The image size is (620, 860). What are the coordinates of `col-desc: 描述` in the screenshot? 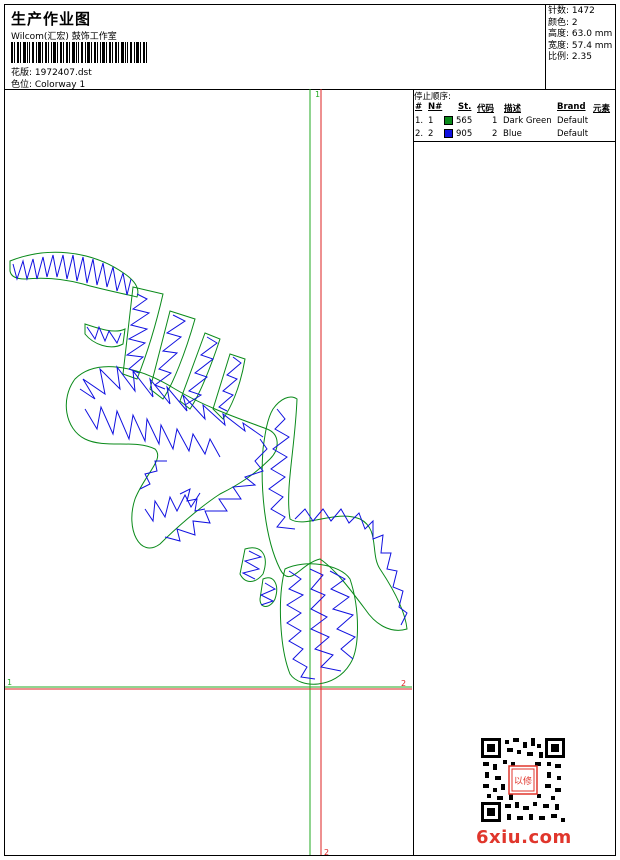 It's located at (513, 109).